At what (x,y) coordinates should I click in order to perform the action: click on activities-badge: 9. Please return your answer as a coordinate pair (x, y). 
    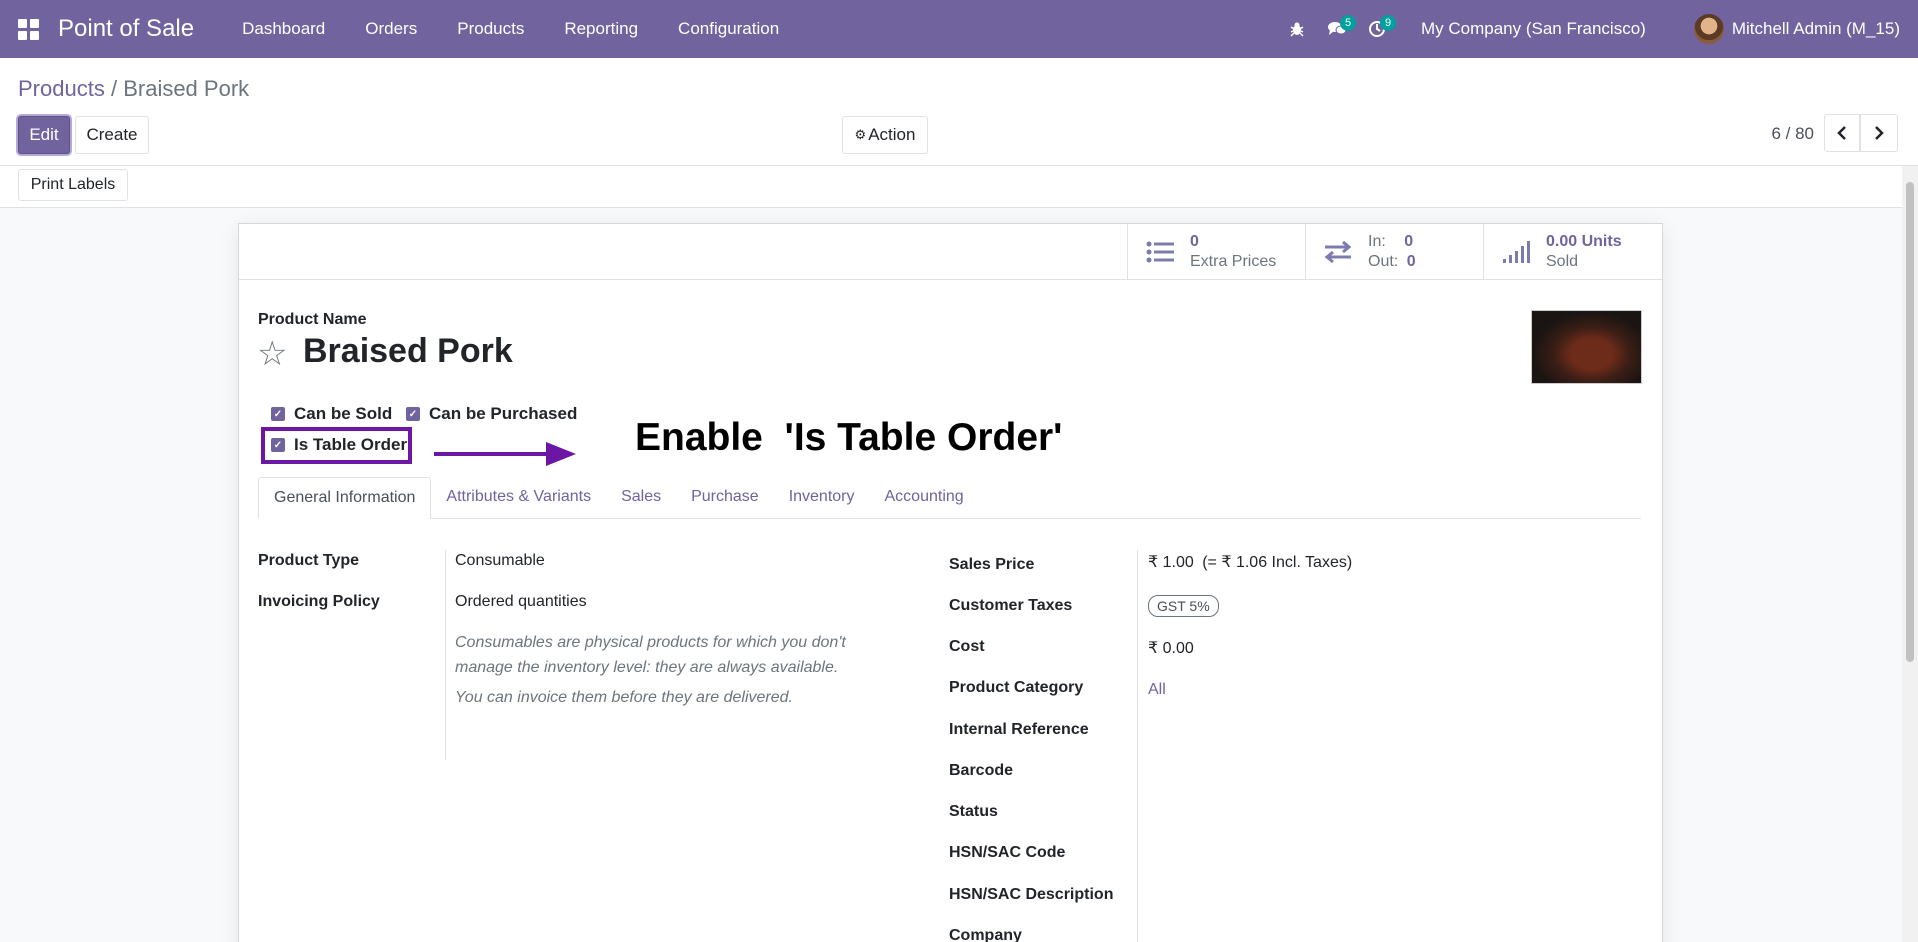
    Looking at the image, I should click on (1388, 23).